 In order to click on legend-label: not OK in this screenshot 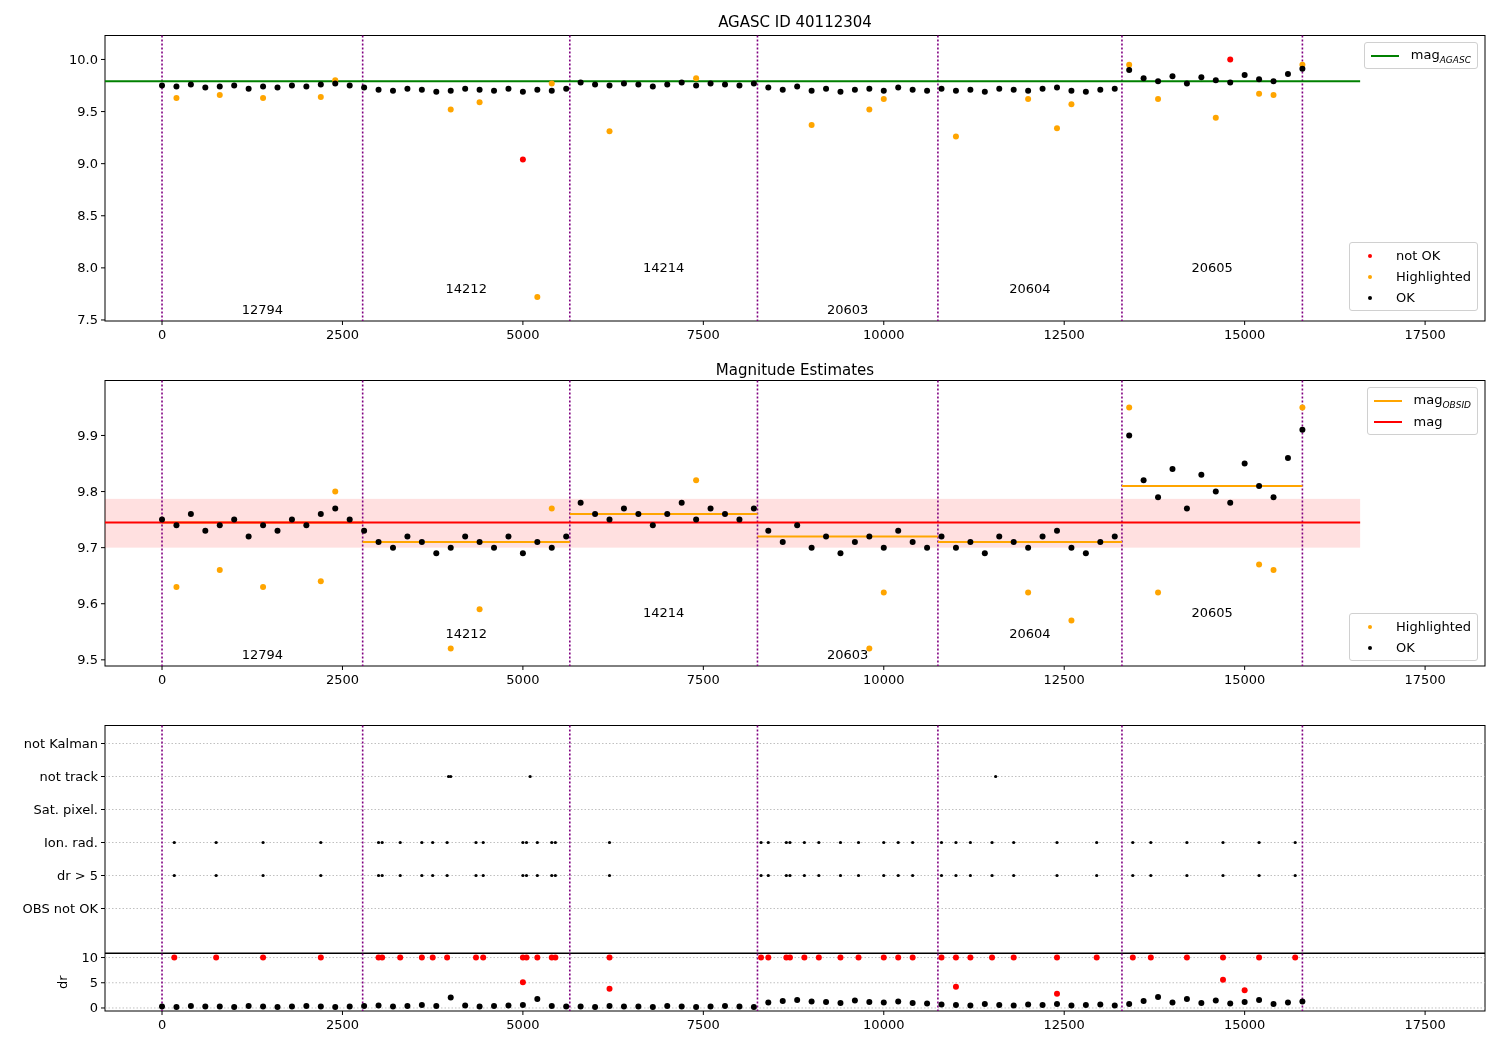, I will do `click(1418, 255)`.